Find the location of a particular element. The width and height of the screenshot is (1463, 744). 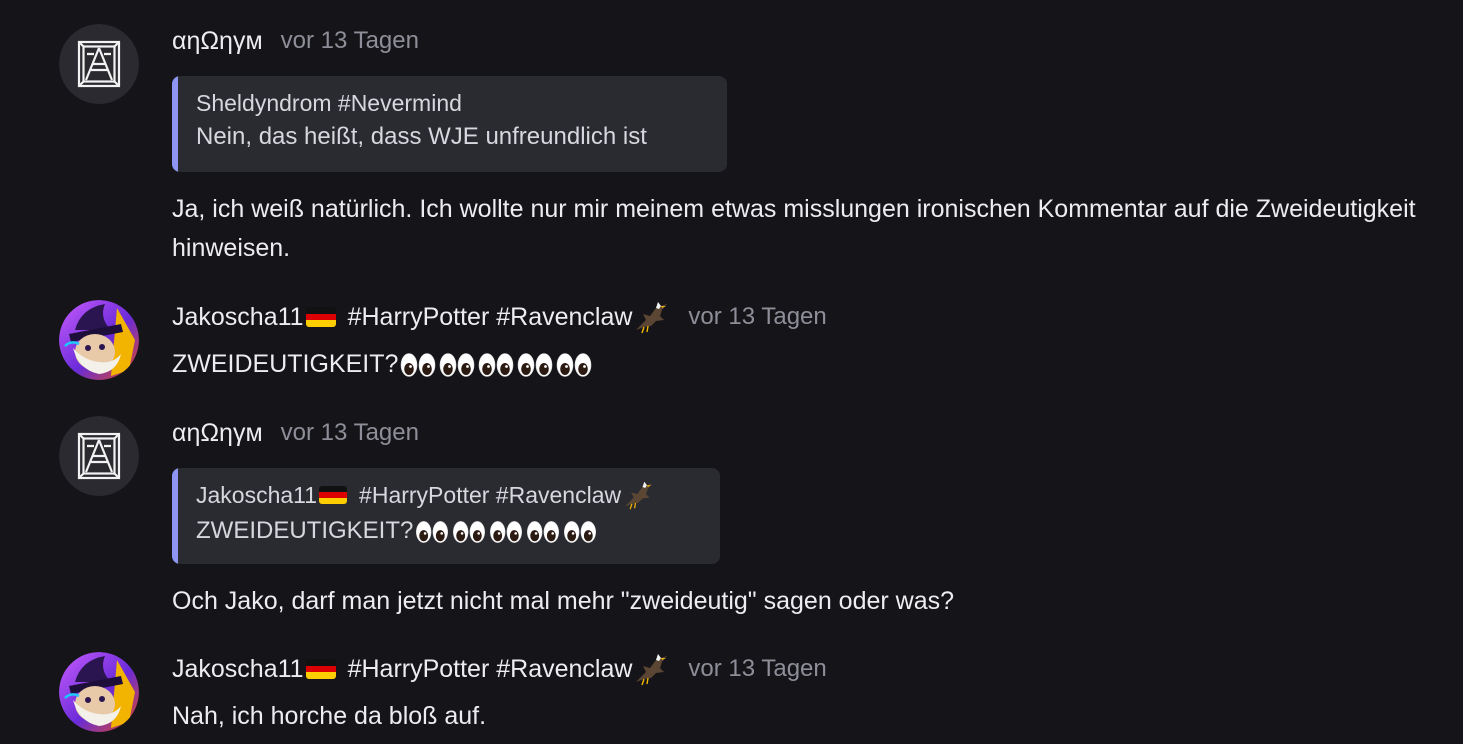

comment-text: ZWEIDEUTIGKEIT? is located at coordinates (285, 364).